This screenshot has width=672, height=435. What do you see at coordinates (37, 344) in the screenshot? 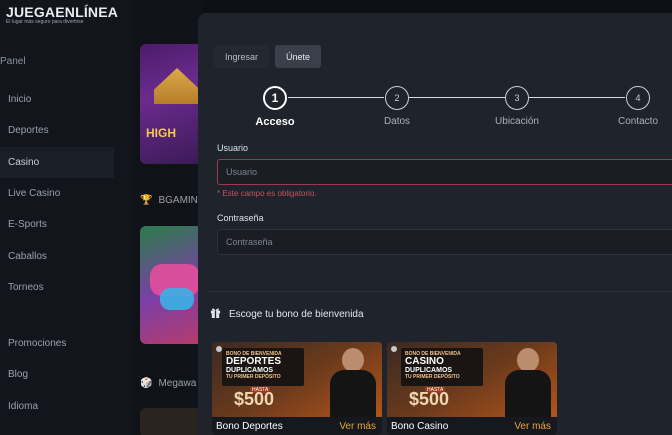
I see `sidebar-item-label: Promociones` at bounding box center [37, 344].